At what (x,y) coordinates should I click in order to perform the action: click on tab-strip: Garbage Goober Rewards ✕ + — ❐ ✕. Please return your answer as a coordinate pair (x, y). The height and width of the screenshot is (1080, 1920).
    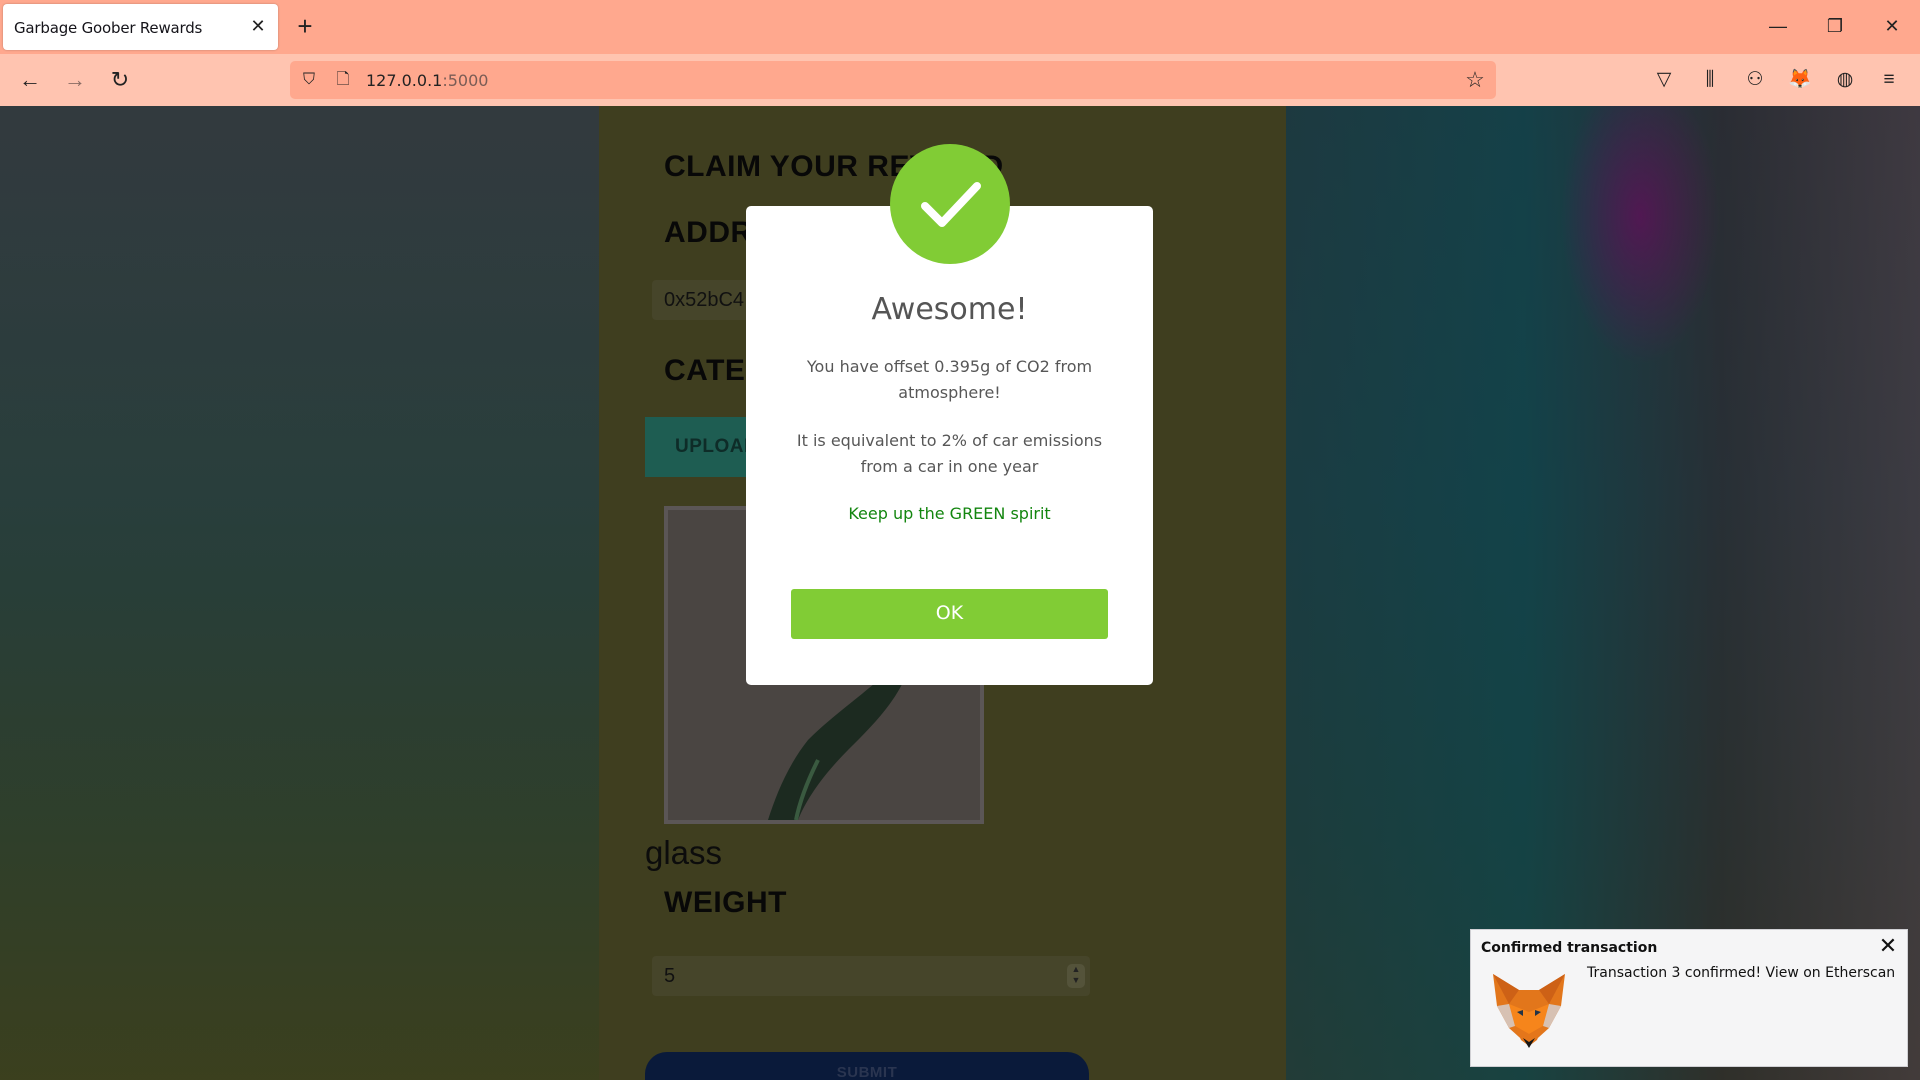
    Looking at the image, I should click on (960, 27).